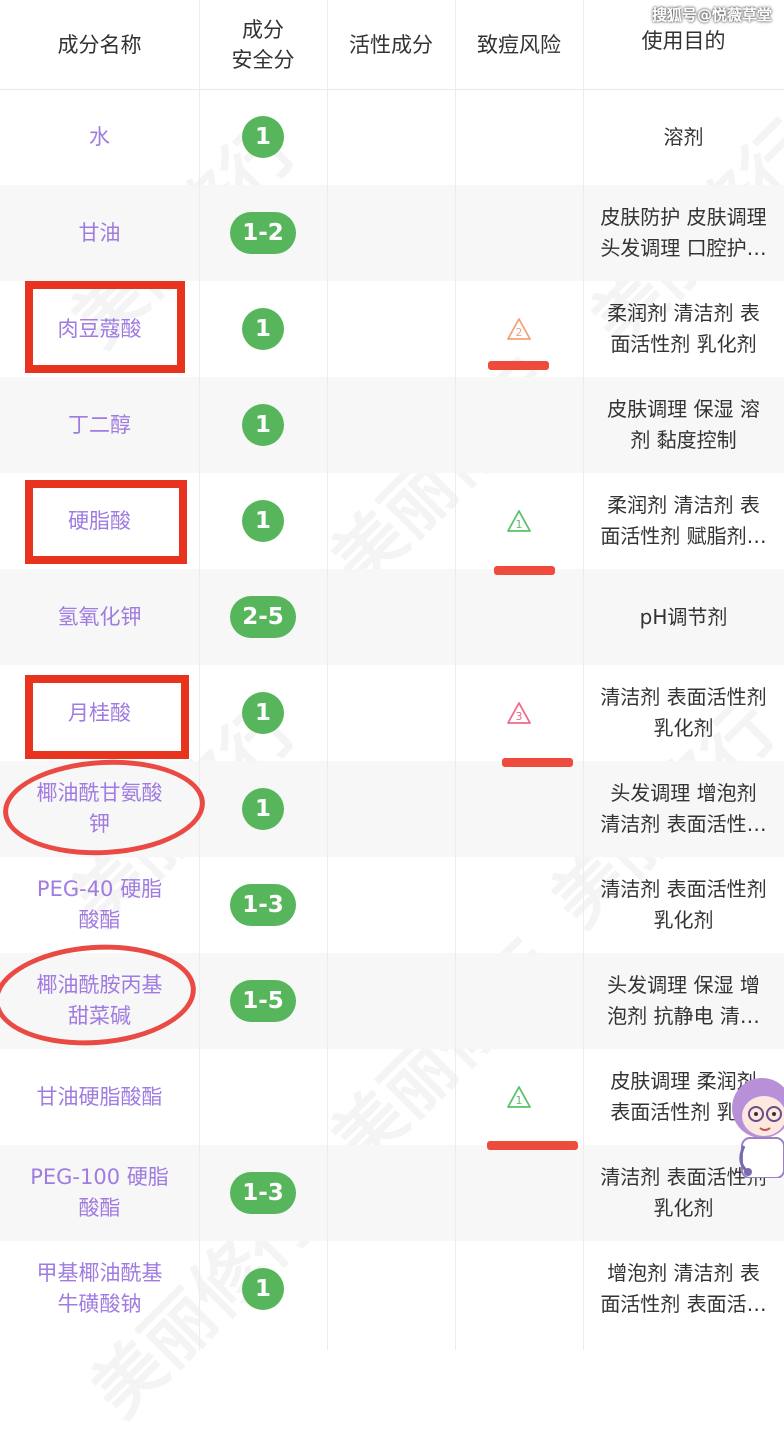 The width and height of the screenshot is (784, 1435). I want to click on acne-risk-cell: 1, so click(519, 521).